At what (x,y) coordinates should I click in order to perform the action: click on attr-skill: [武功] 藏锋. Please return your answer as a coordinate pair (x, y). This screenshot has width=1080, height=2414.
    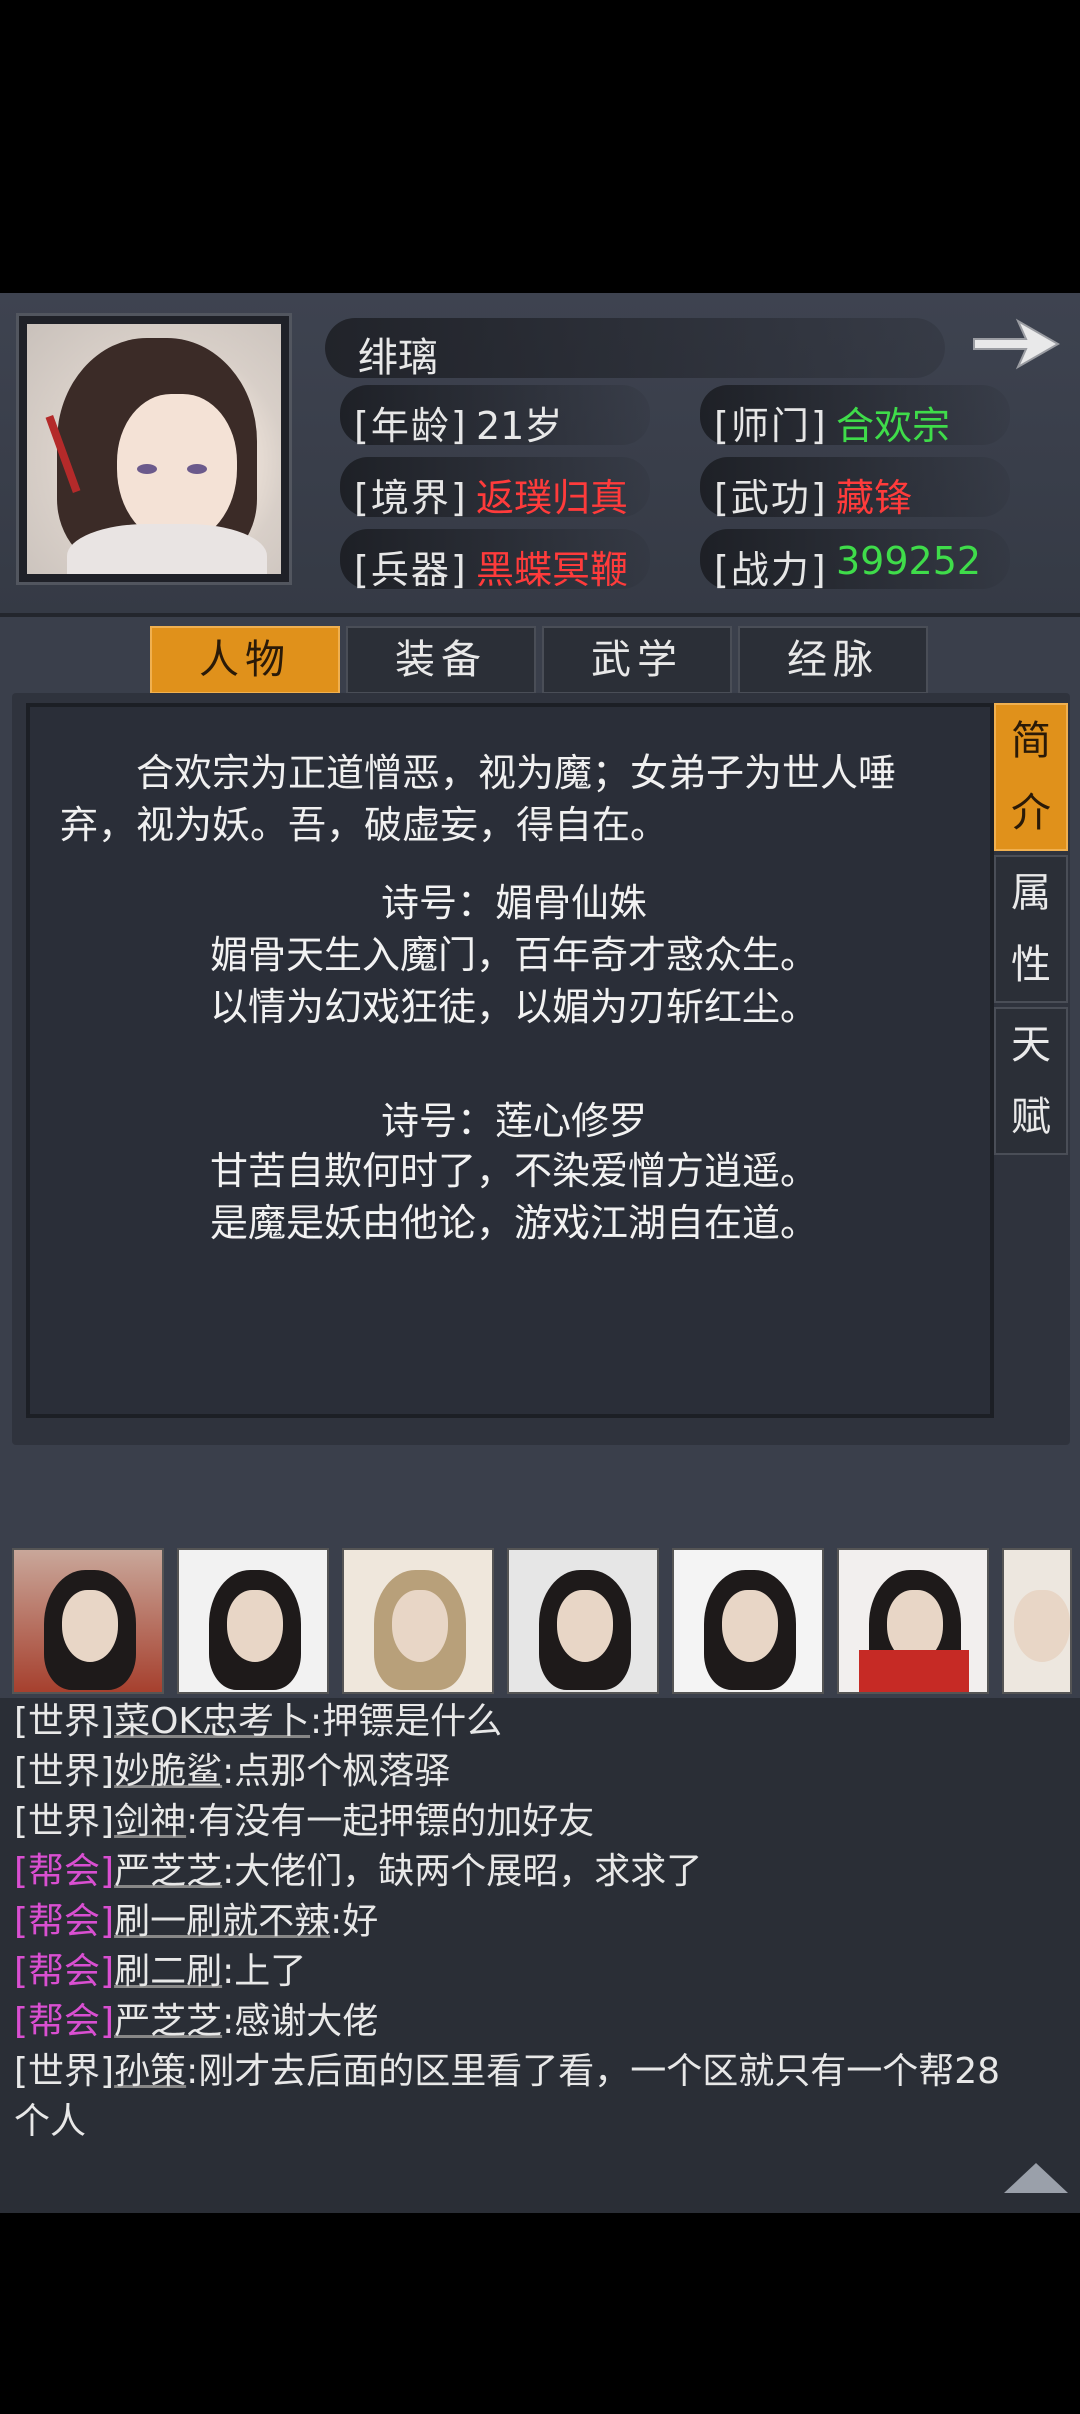
    Looking at the image, I should click on (855, 488).